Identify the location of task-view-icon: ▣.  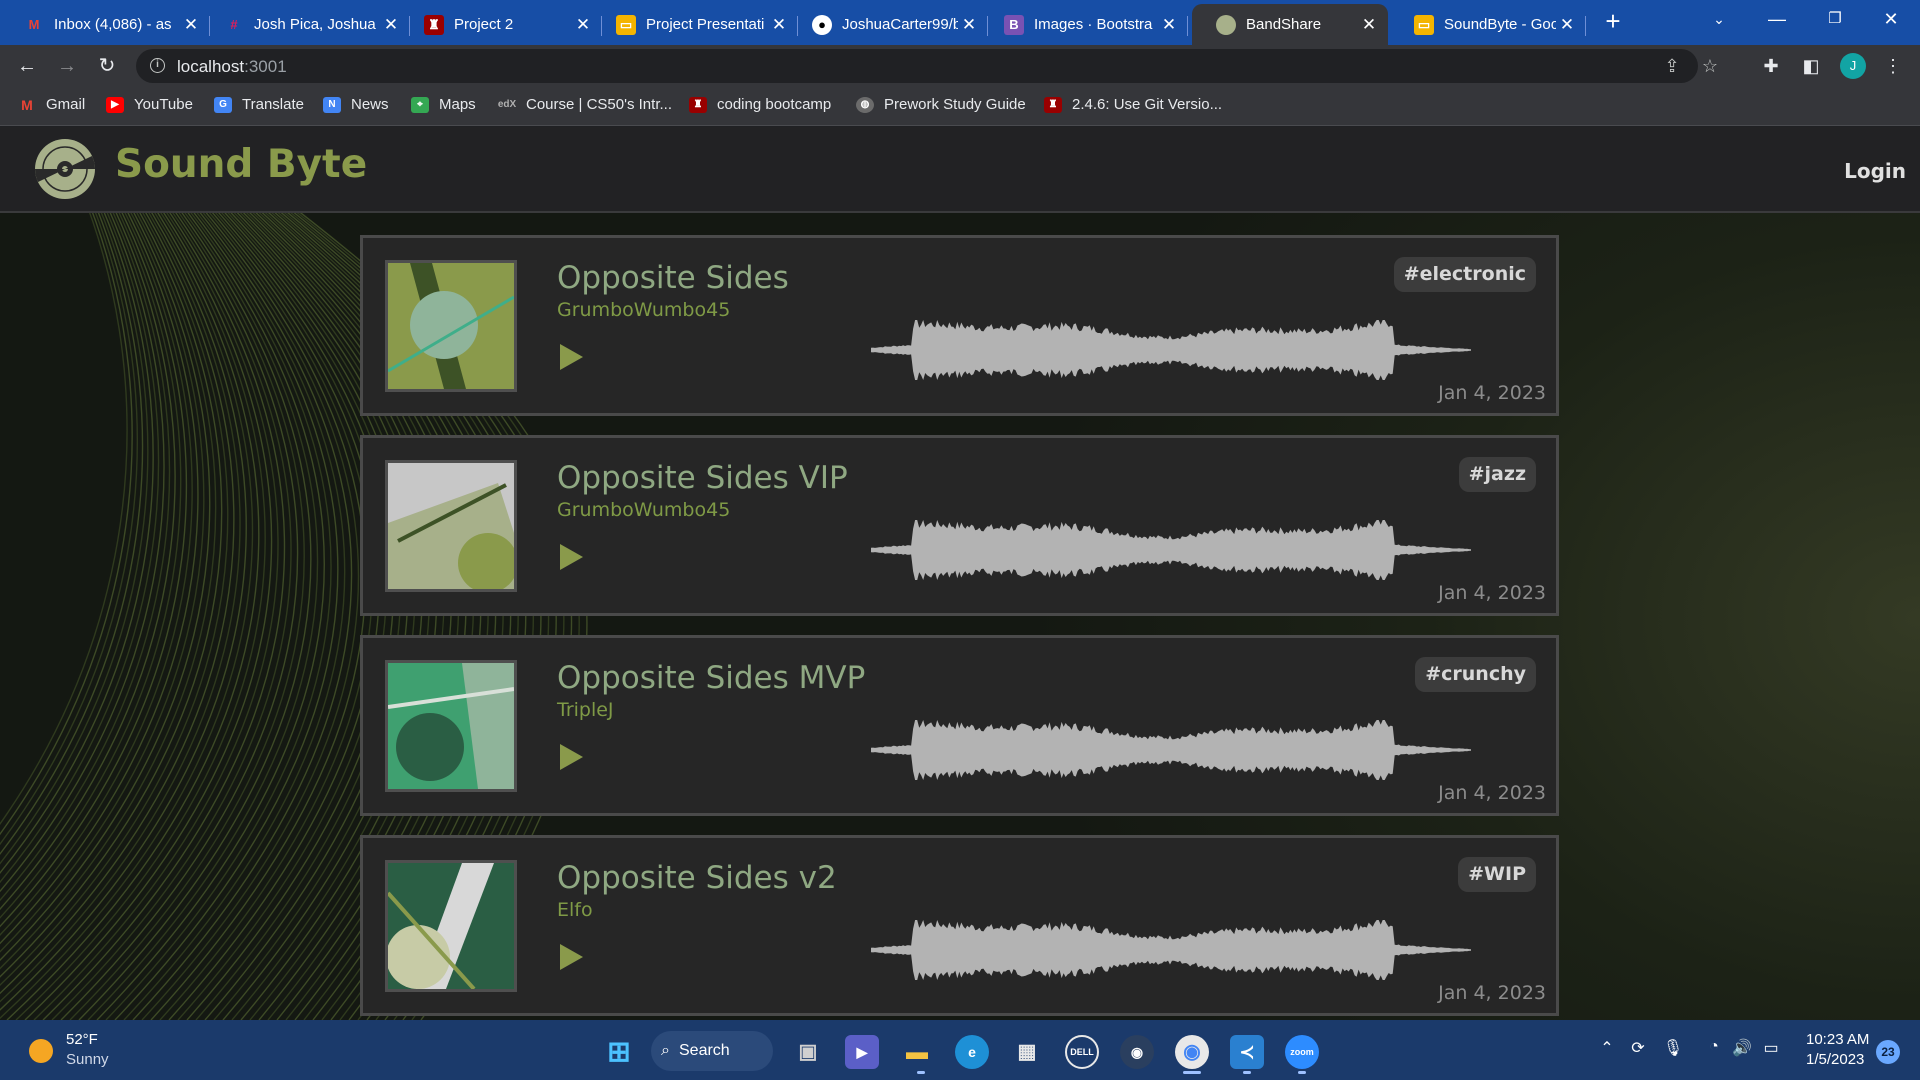
(808, 1052).